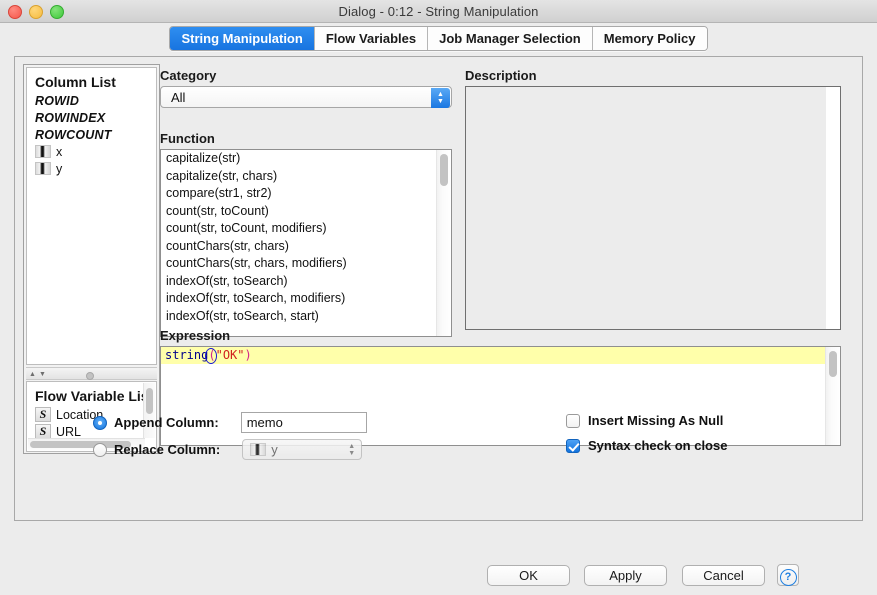 The width and height of the screenshot is (877, 595). Describe the element at coordinates (42, 374) in the screenshot. I see `chevron-down-icon: ▼` at that location.